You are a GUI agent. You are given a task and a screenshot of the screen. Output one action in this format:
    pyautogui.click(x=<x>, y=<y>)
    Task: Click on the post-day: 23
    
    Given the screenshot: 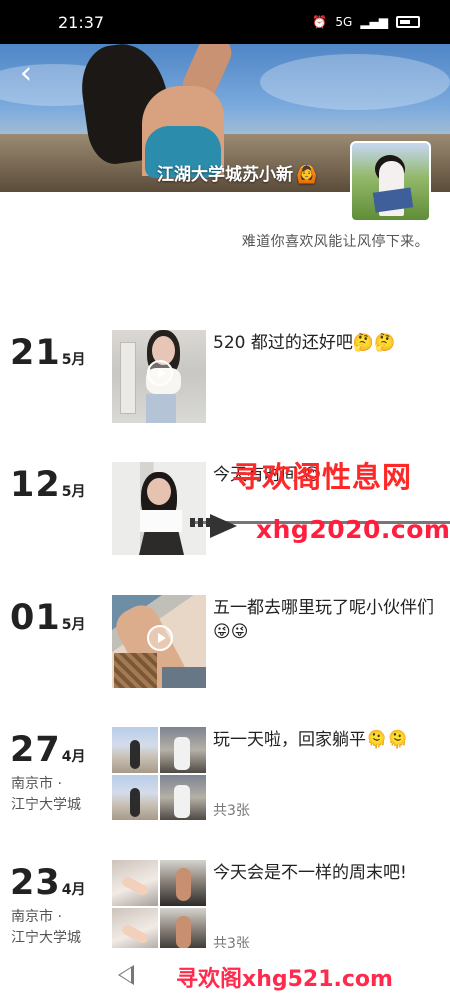 What is the action you would take?
    pyautogui.click(x=35, y=883)
    